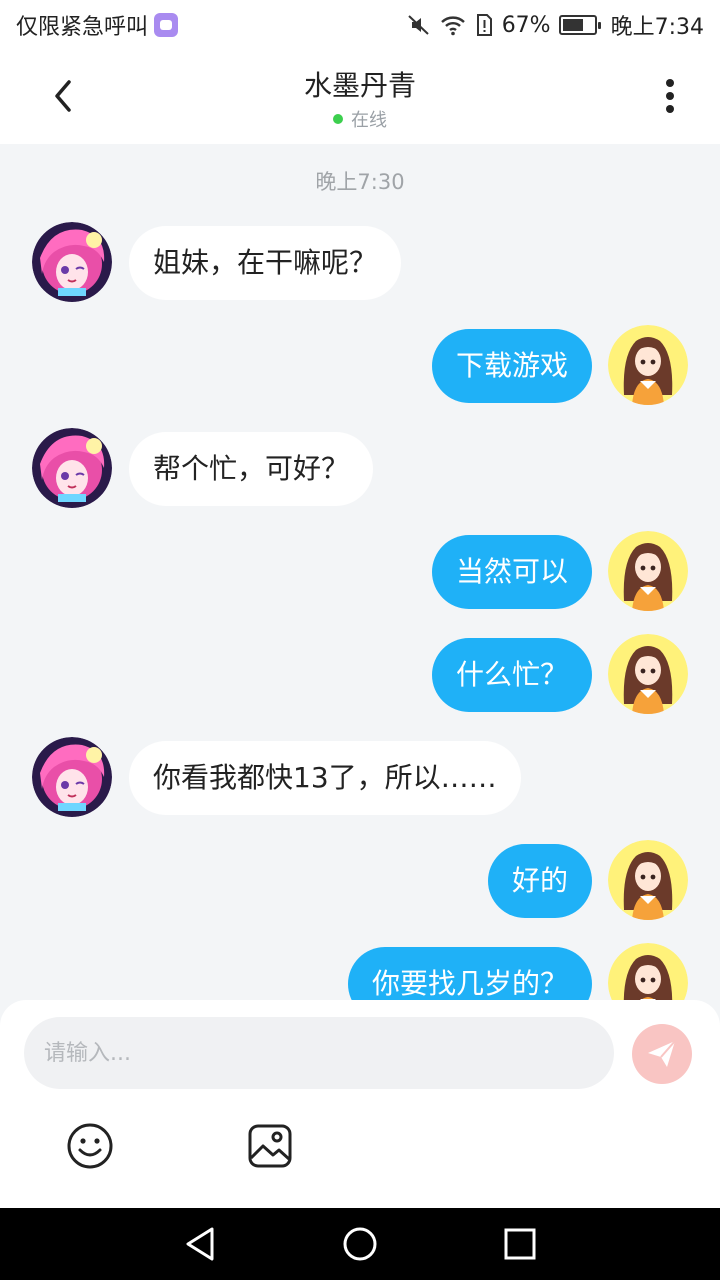 This screenshot has width=720, height=1280. I want to click on send-button, so click(662, 1054).